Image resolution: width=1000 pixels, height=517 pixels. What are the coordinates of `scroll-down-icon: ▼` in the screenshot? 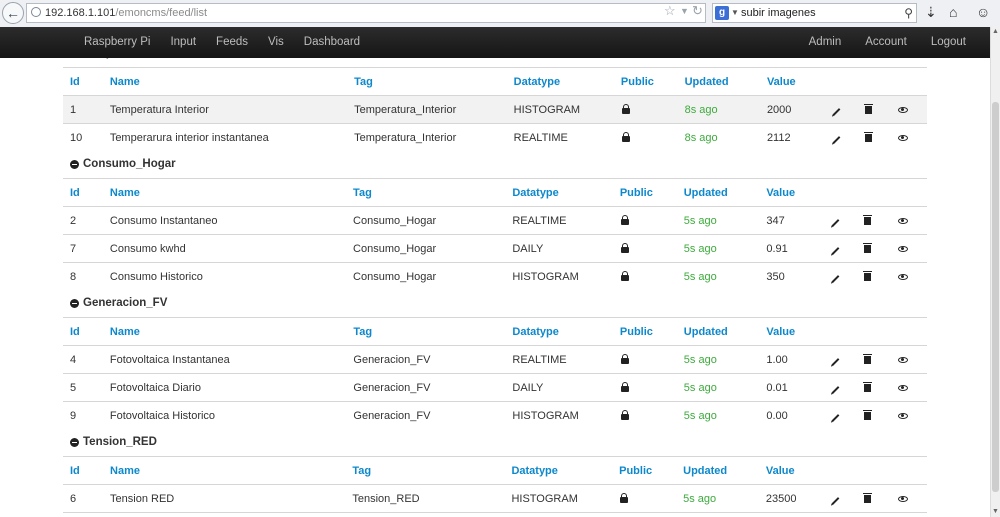 It's located at (995, 512).